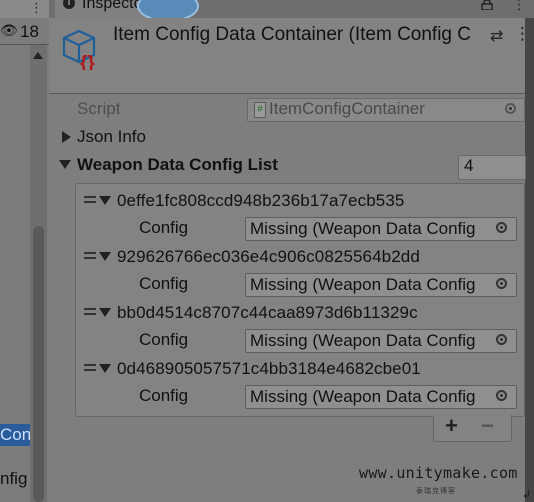 The image size is (534, 502). I want to click on weapon-list-foldout: Weapon Data Config List, so click(177, 165).